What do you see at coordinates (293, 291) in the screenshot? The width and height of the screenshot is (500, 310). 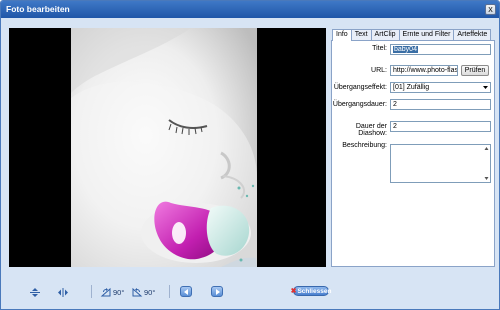 I see `close-icon: ✖` at bounding box center [293, 291].